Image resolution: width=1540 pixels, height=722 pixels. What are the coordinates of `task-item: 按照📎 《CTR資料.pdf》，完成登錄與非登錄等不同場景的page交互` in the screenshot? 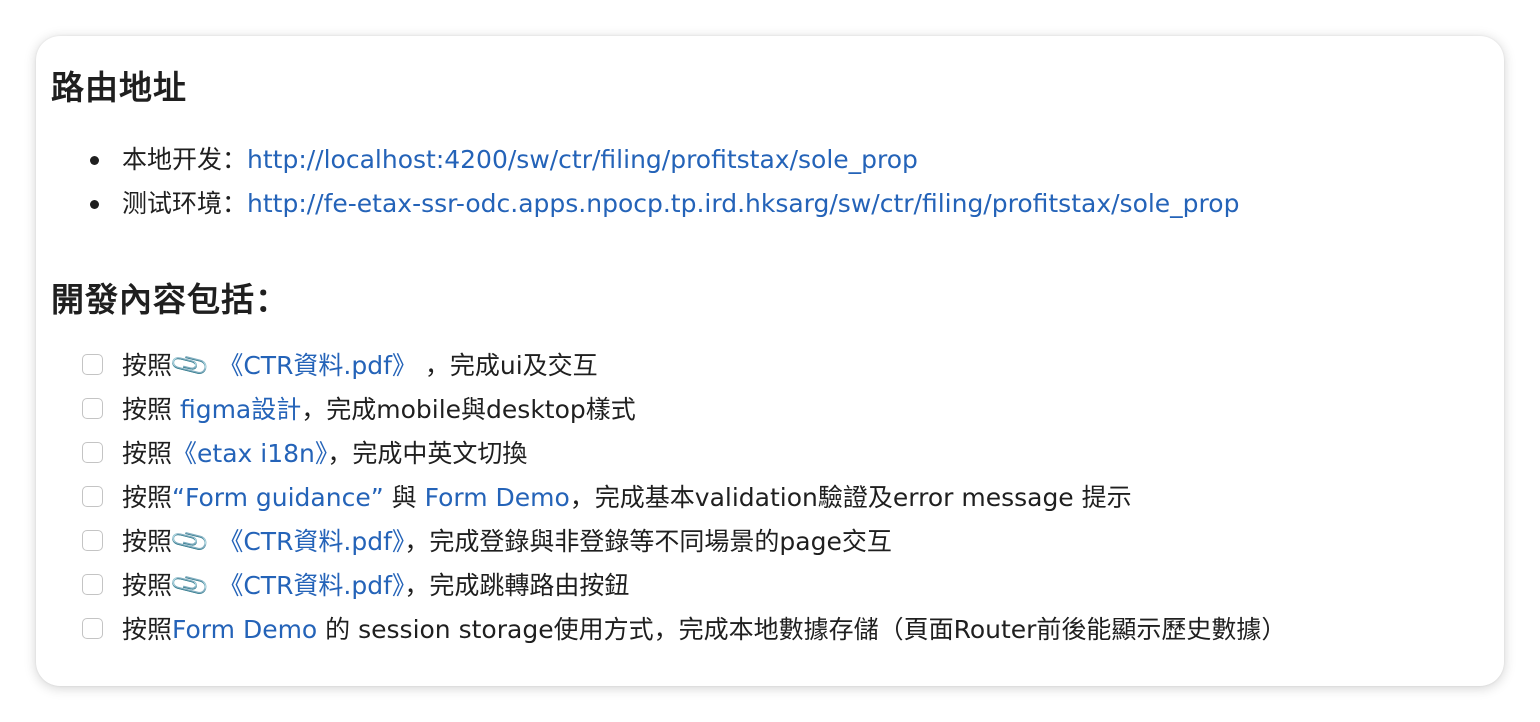 It's located at (684, 542).